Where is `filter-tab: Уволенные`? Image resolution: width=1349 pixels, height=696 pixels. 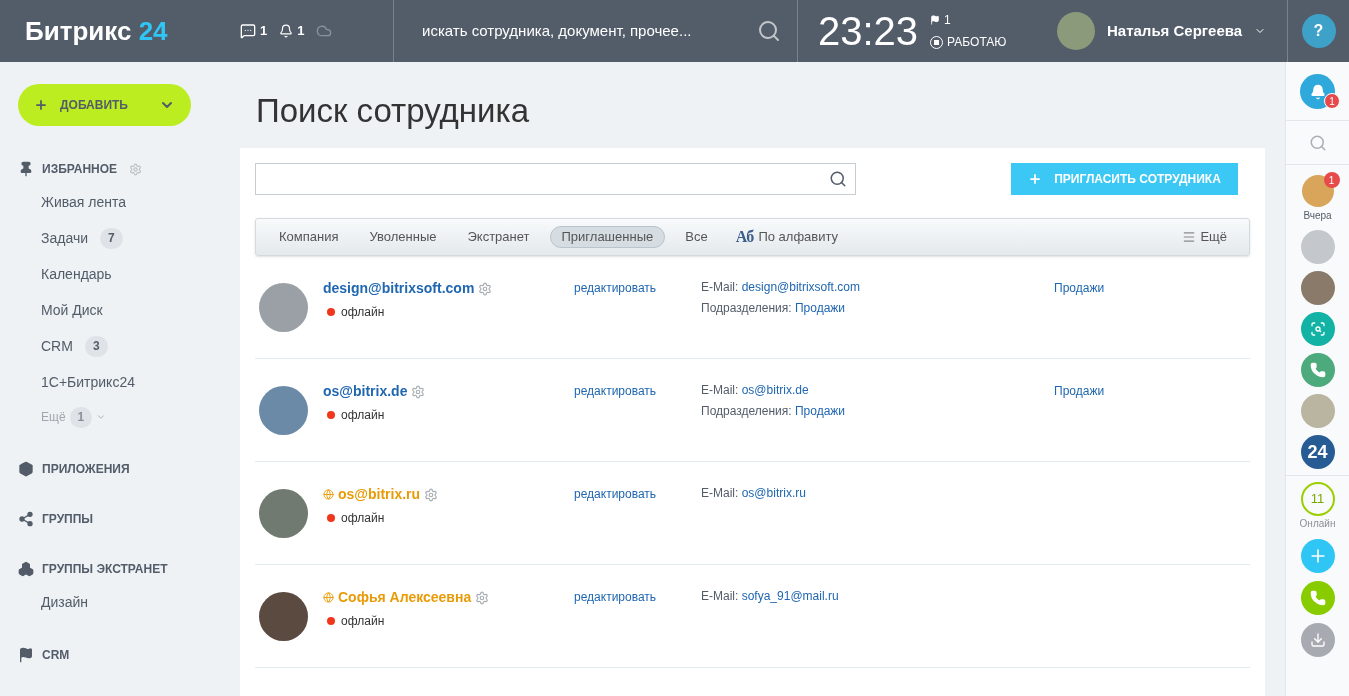
filter-tab: Уволенные is located at coordinates (403, 237).